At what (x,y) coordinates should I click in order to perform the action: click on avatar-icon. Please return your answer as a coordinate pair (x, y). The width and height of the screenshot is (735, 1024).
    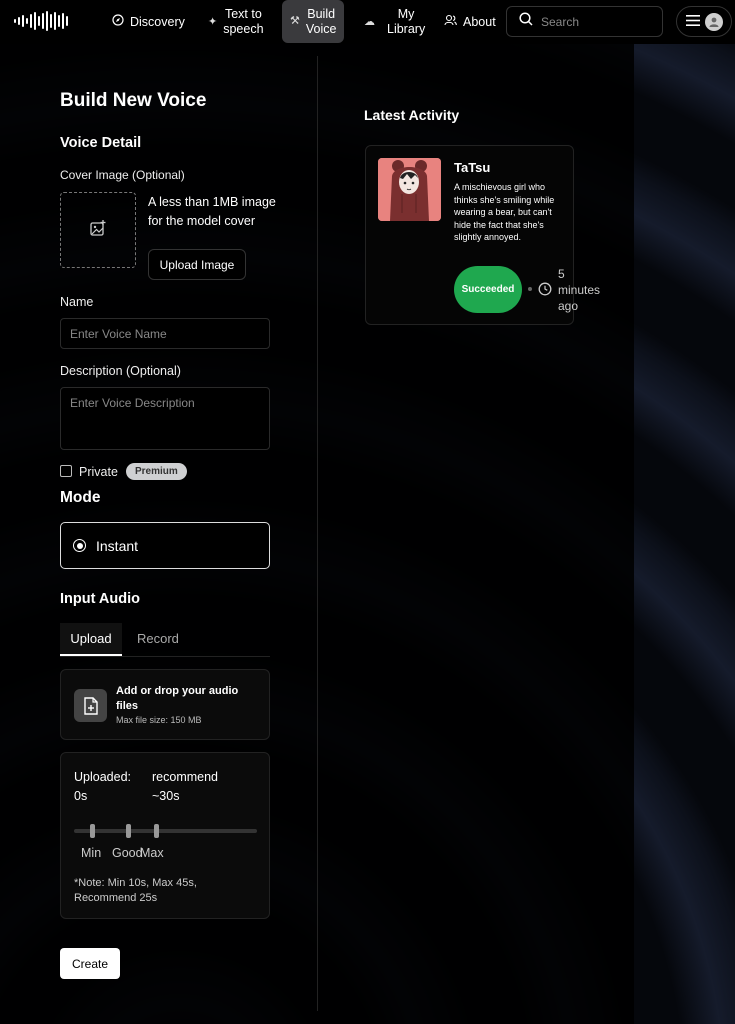
    Looking at the image, I should click on (713, 21).